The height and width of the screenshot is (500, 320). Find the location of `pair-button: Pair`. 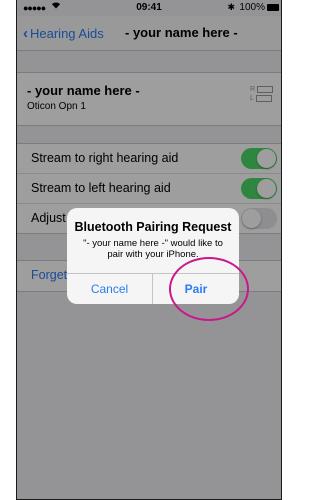

pair-button: Pair is located at coordinates (196, 289).